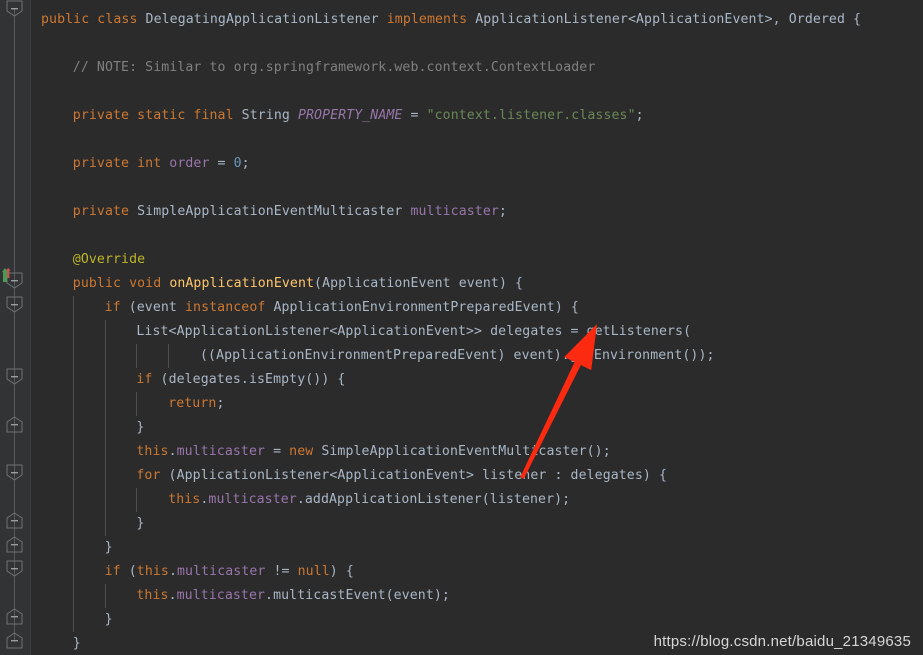 This screenshot has height=655, width=923. What do you see at coordinates (145, 283) in the screenshot?
I see `code-token: void` at bounding box center [145, 283].